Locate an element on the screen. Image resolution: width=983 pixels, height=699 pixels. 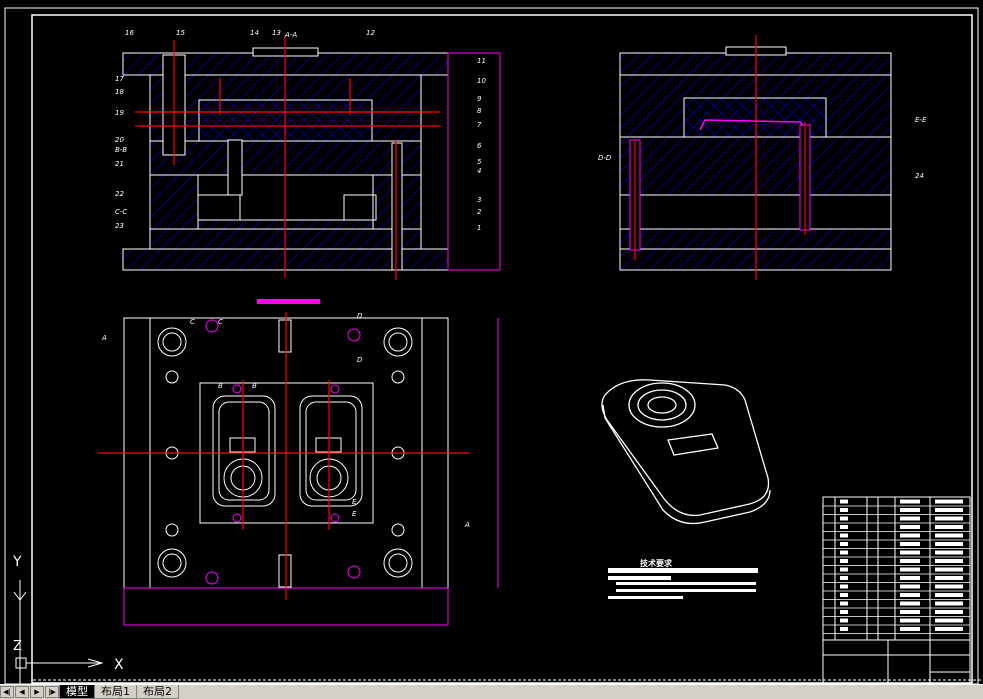
main-section-view is located at coordinates (311, 159).